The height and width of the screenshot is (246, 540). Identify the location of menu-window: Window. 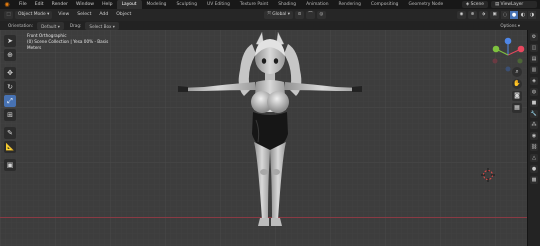
(85, 4).